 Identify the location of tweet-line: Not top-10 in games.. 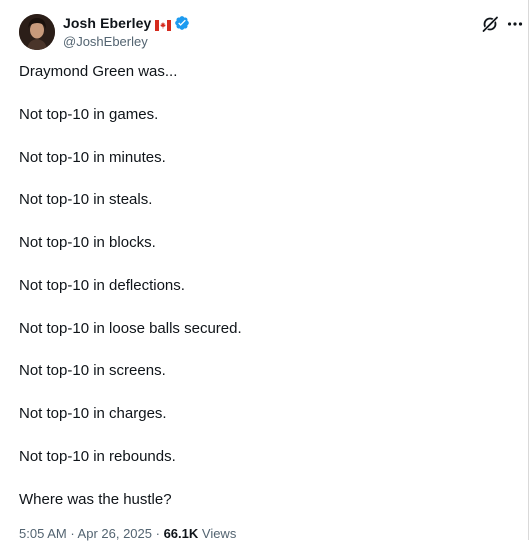
(89, 114).